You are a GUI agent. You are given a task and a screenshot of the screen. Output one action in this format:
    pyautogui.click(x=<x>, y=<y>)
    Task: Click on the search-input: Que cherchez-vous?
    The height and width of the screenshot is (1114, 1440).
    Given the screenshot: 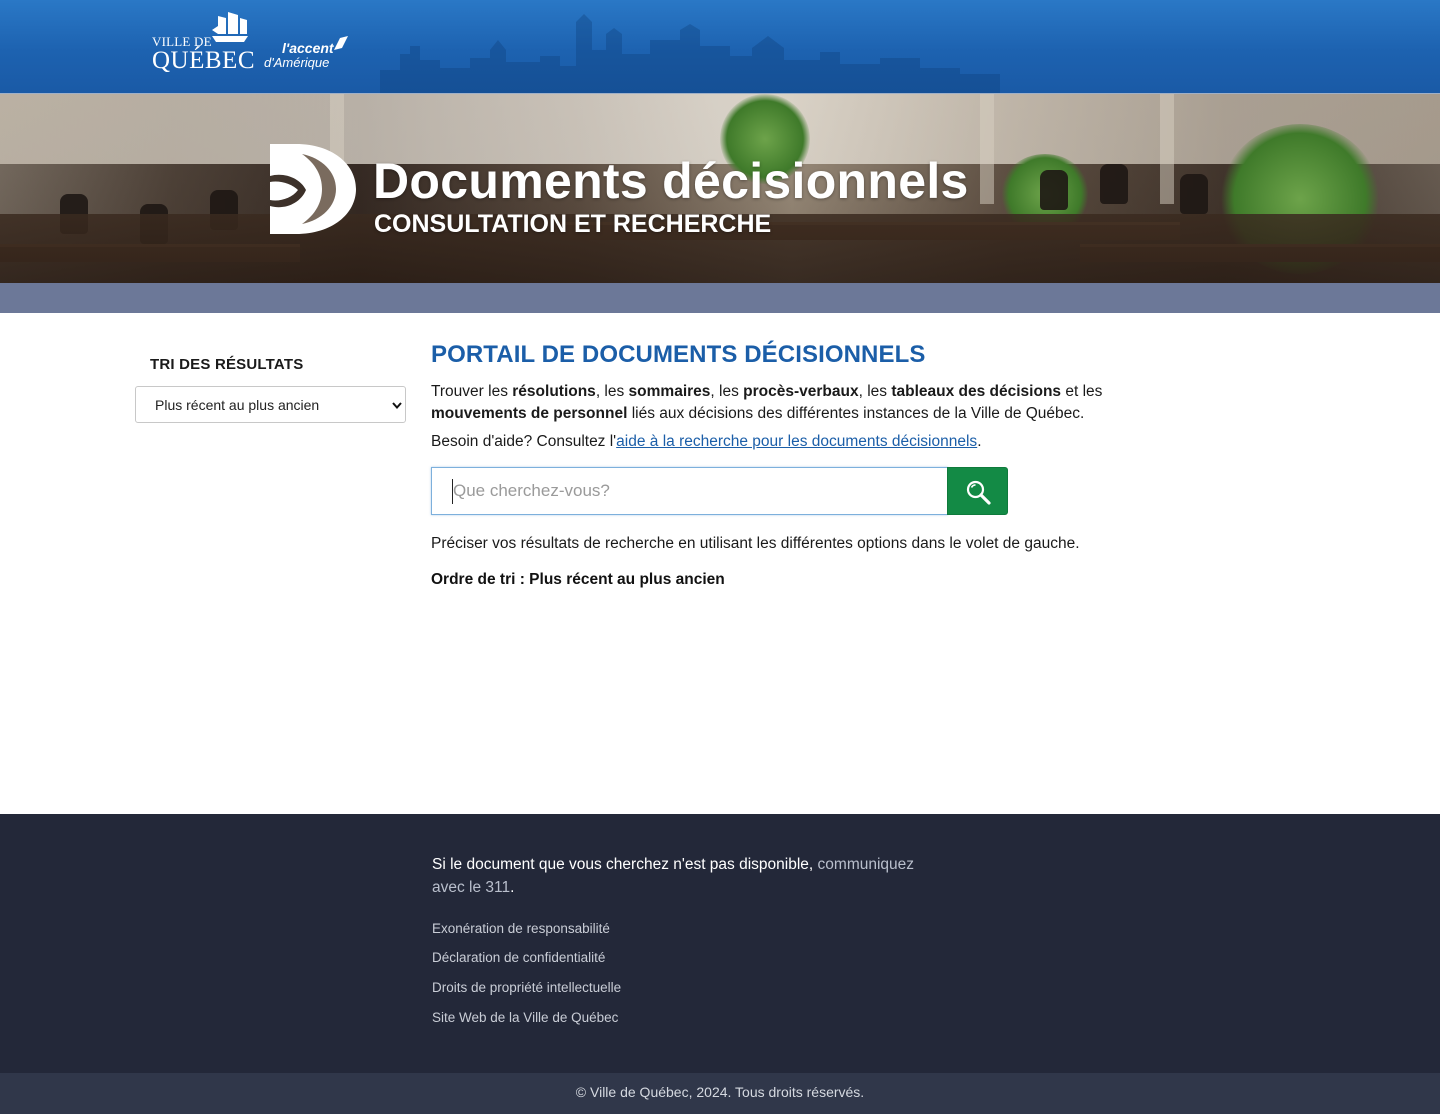 What is the action you would take?
    pyautogui.click(x=689, y=491)
    